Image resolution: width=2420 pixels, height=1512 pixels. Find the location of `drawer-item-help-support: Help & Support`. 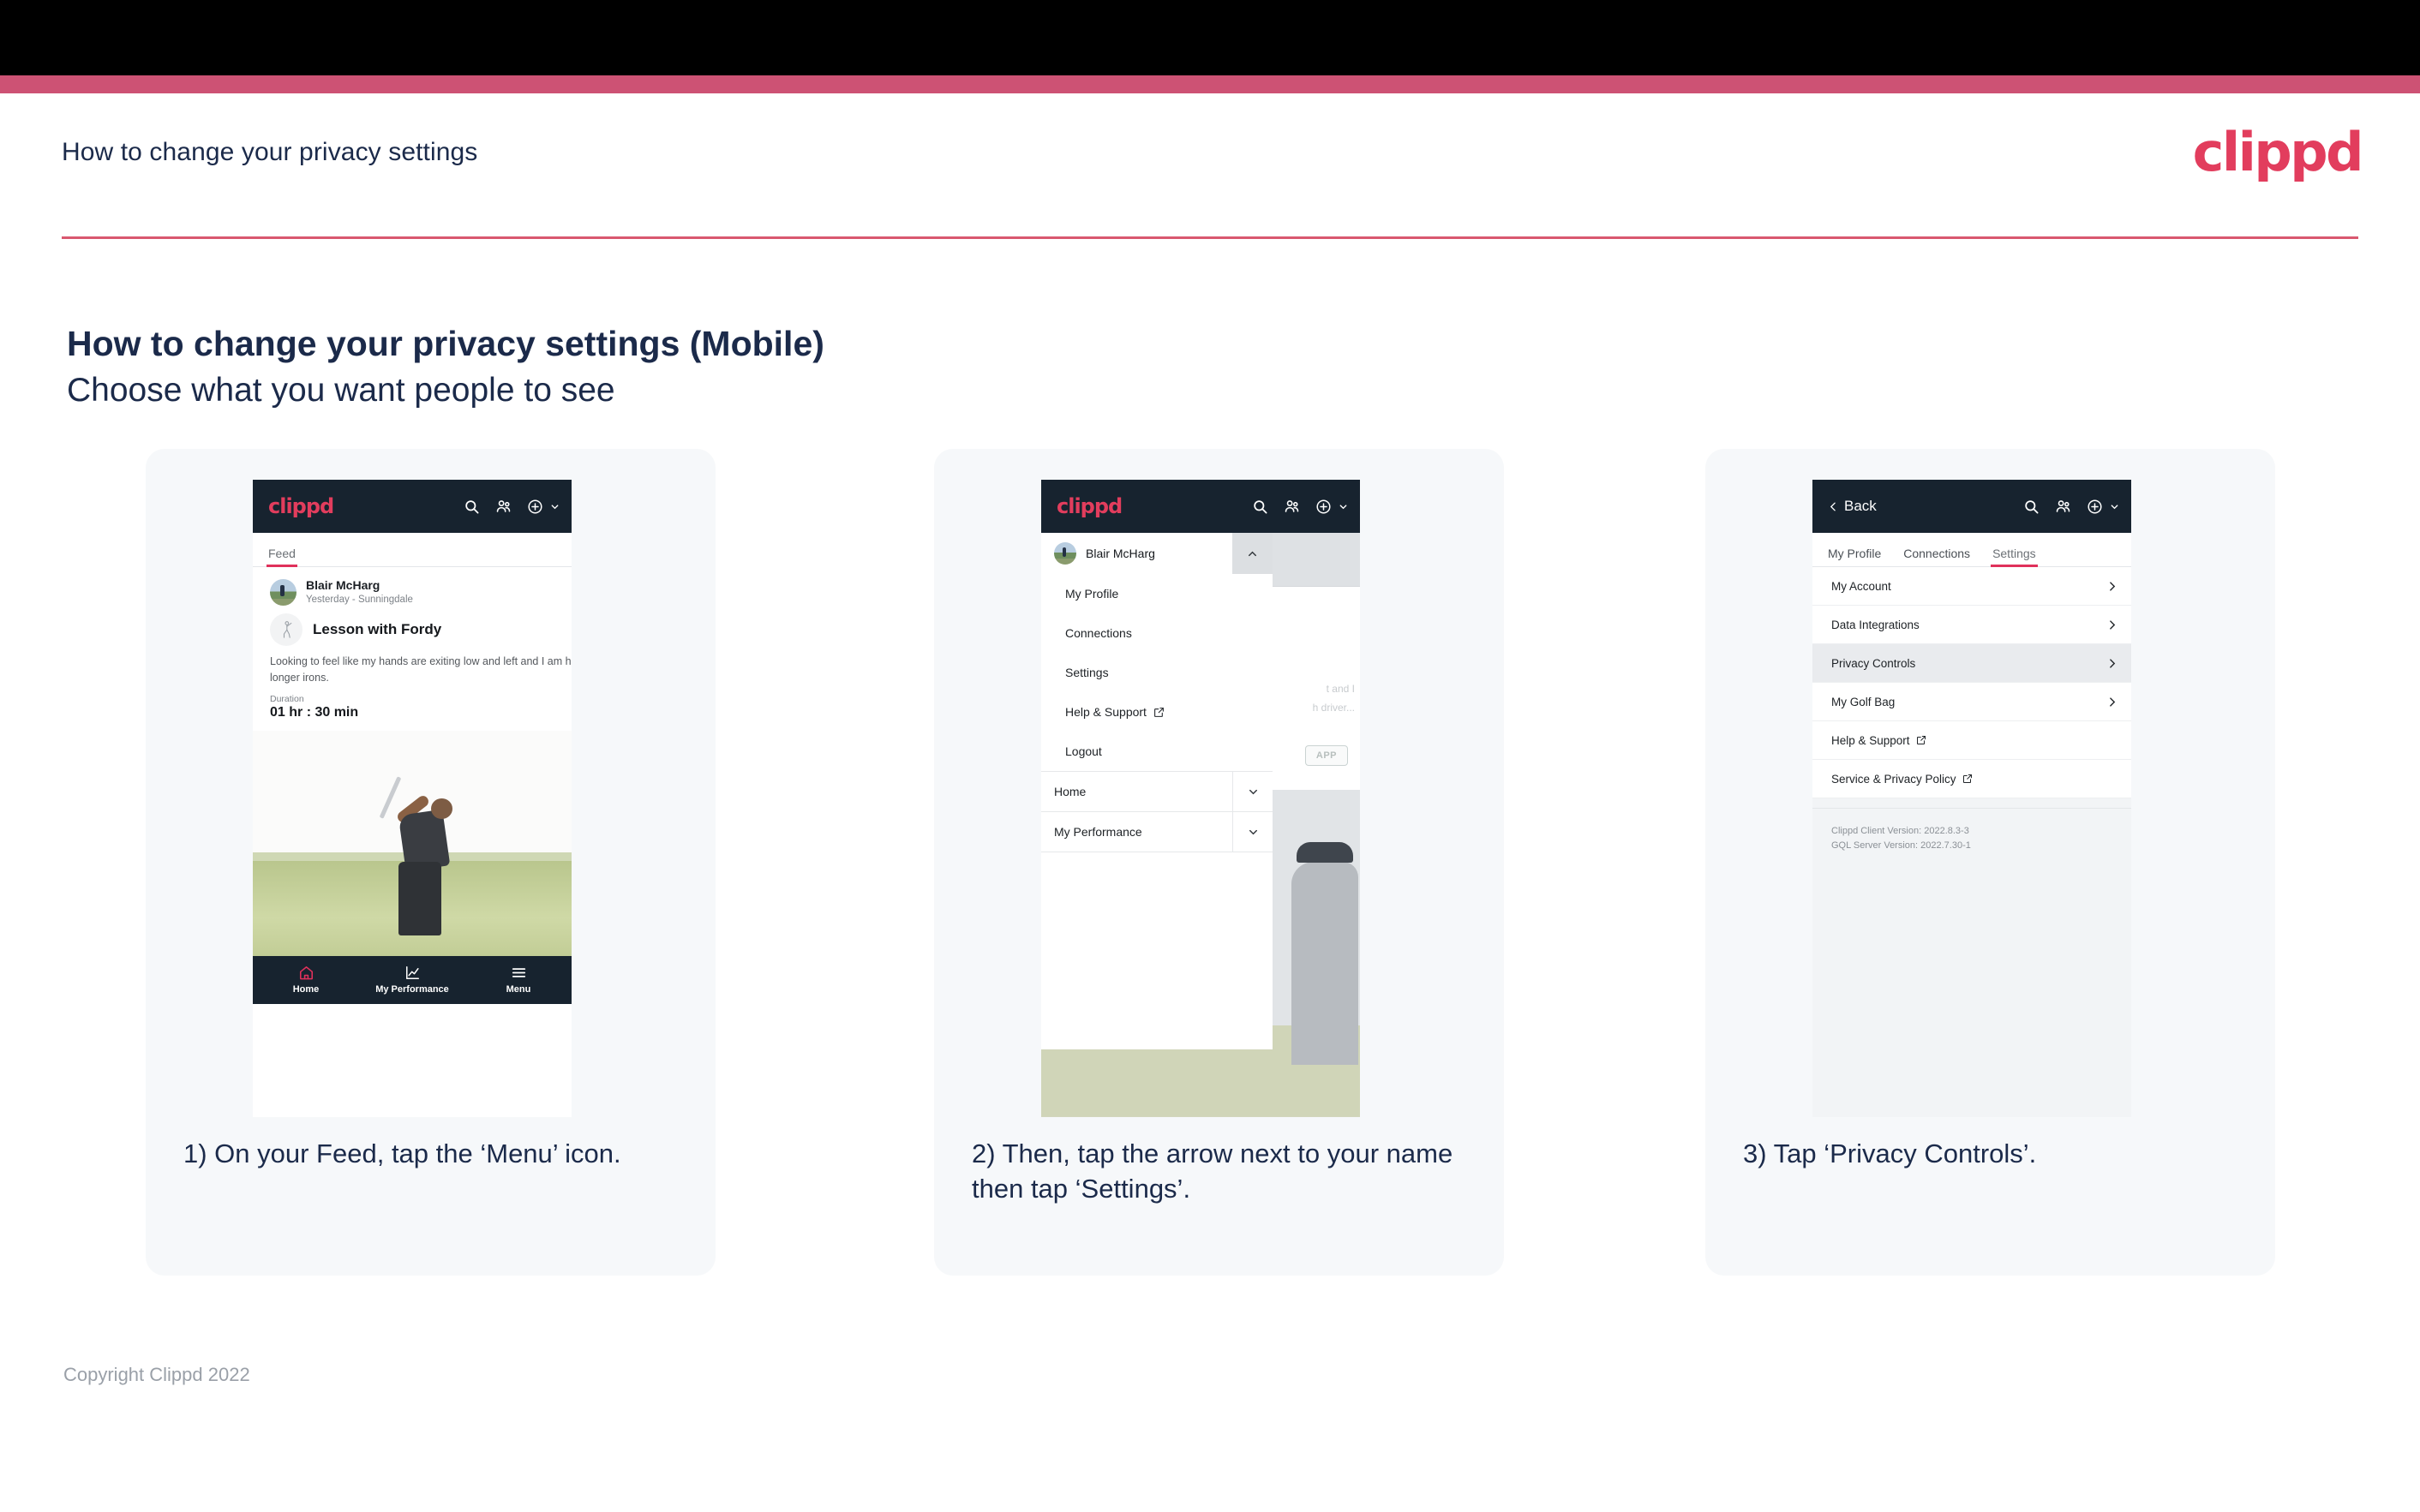

drawer-item-help-support: Help & Support is located at coordinates (1157, 712).